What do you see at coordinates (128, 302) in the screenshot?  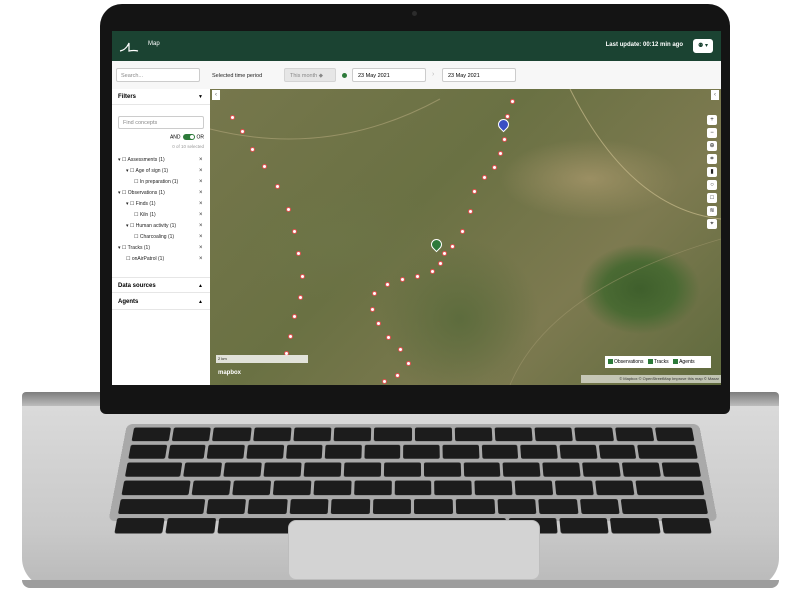 I see `agents-label: Agents` at bounding box center [128, 302].